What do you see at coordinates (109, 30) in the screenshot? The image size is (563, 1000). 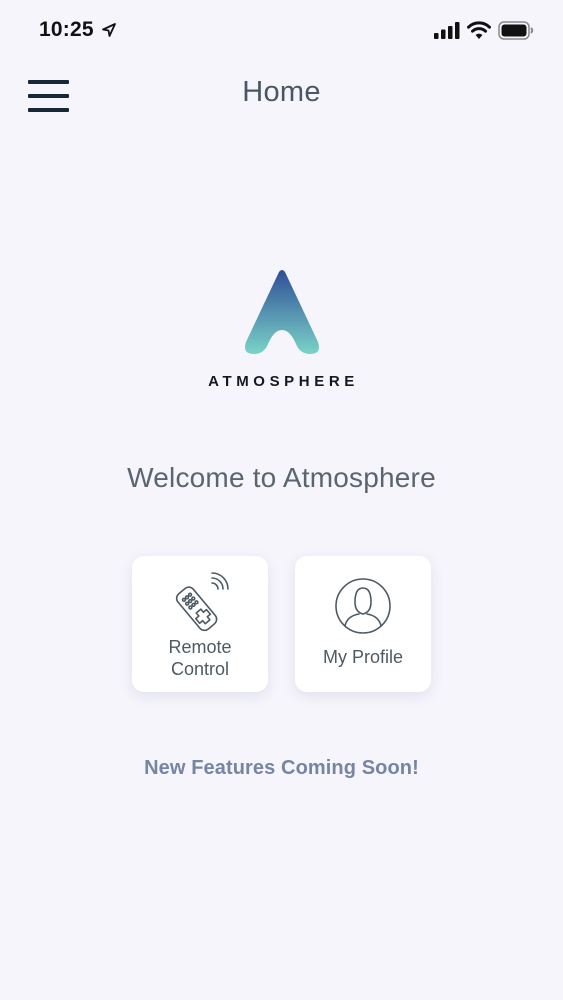 I see `location-arrow-icon` at bounding box center [109, 30].